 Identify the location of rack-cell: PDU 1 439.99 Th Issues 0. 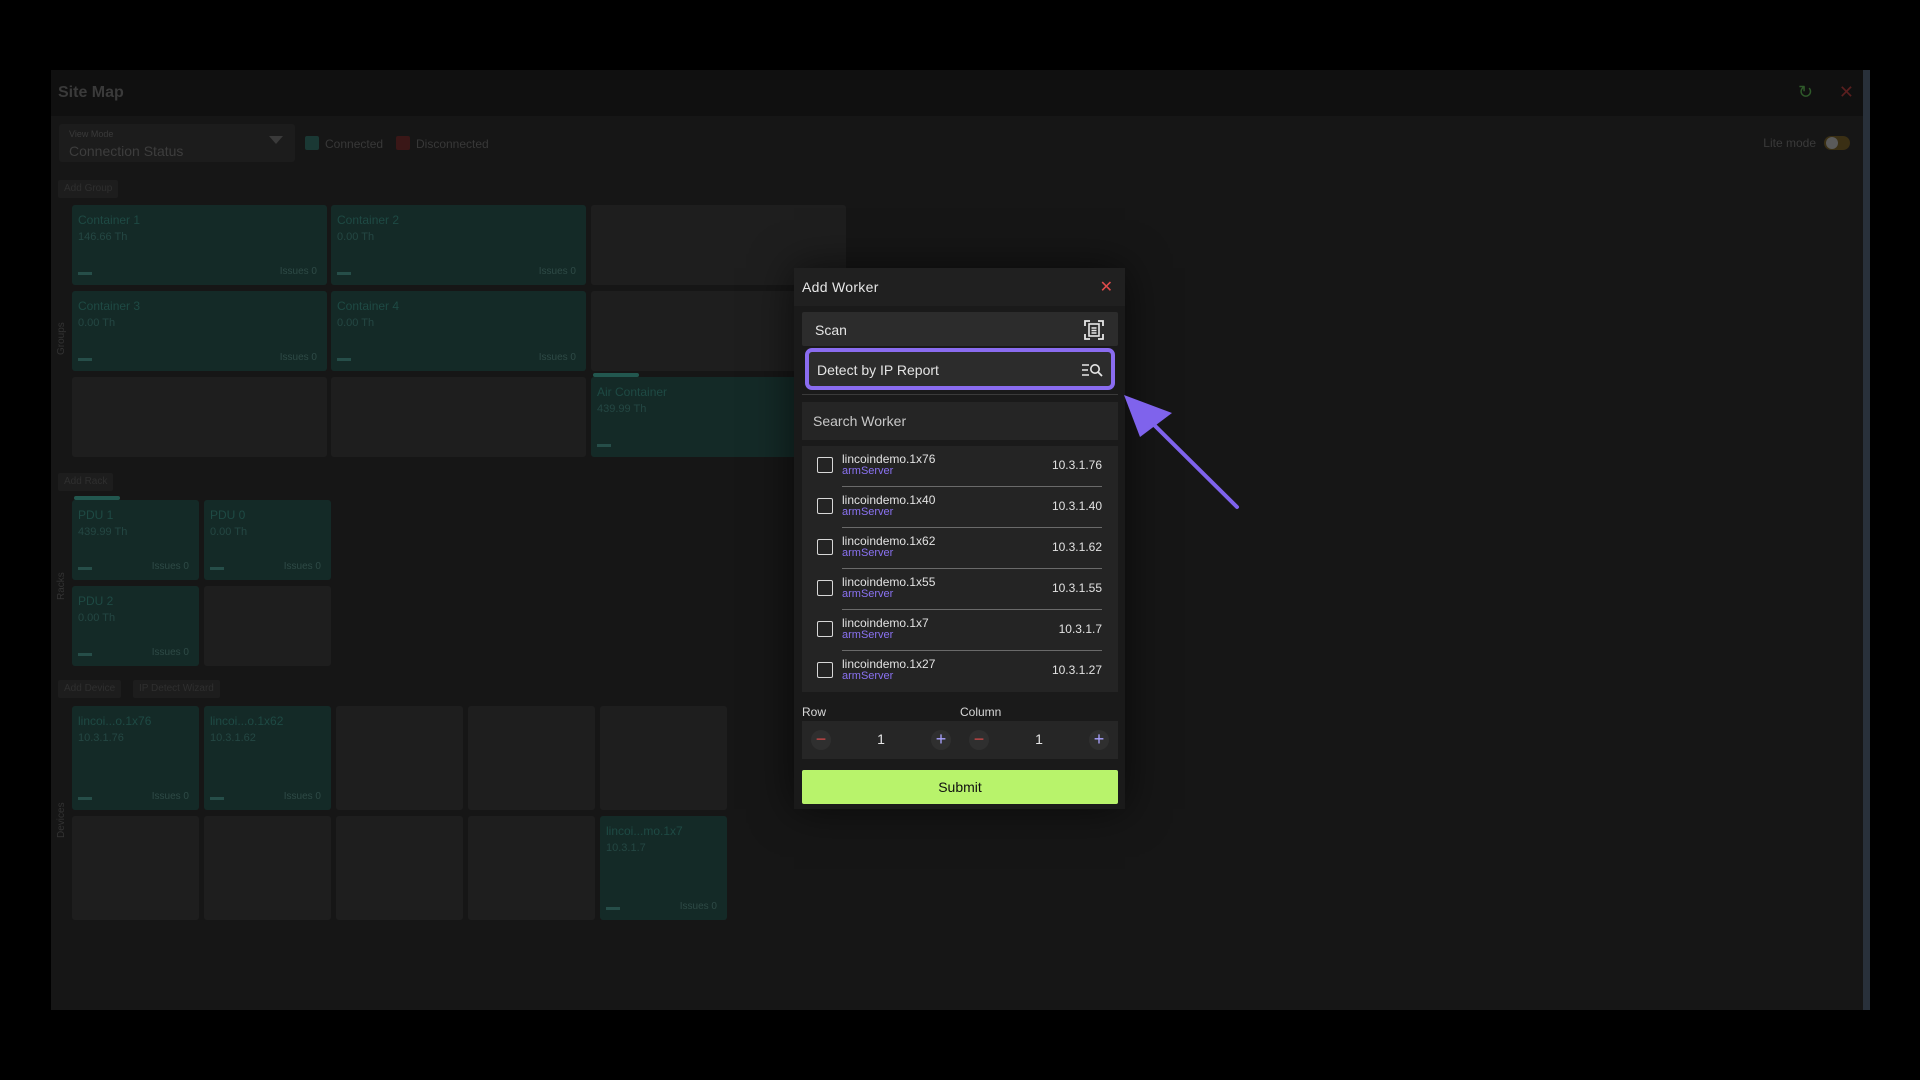
(135, 538).